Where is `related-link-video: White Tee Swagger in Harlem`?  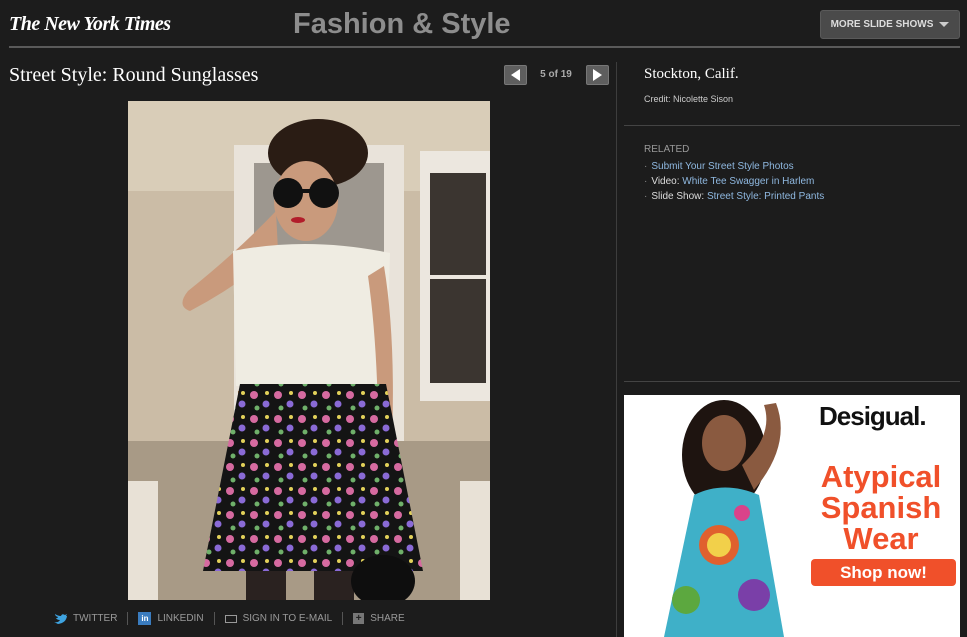
related-link-video: White Tee Swagger in Harlem is located at coordinates (748, 181).